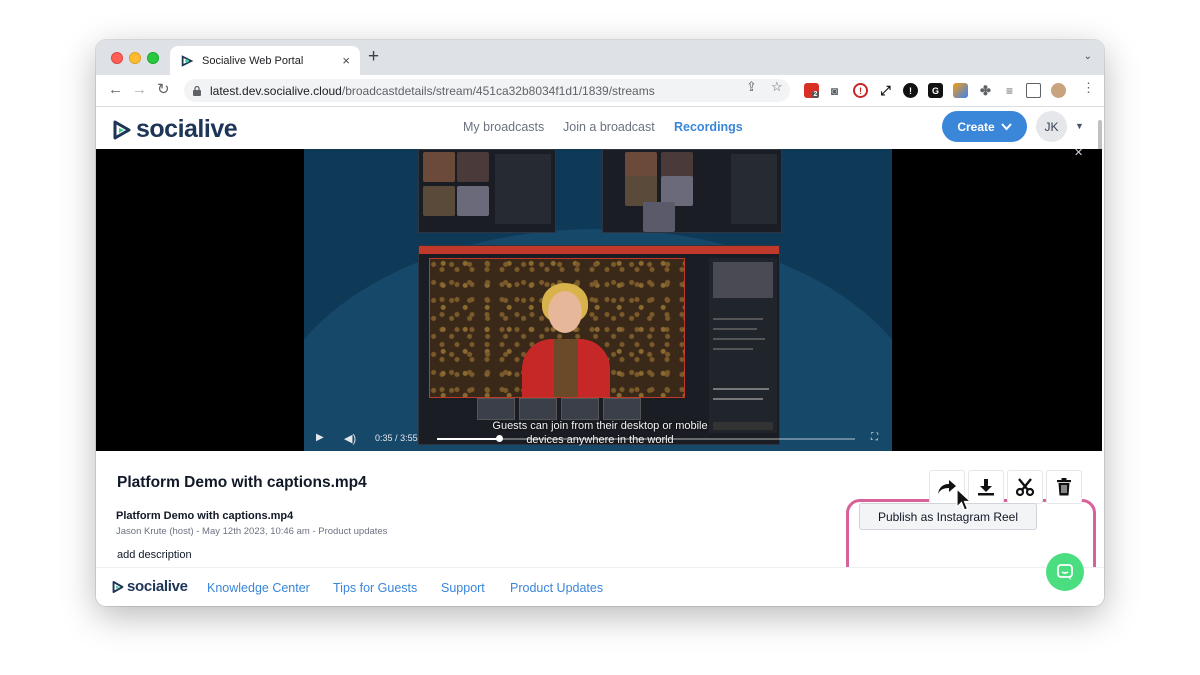  I want to click on studio-chat-panel, so click(743, 345).